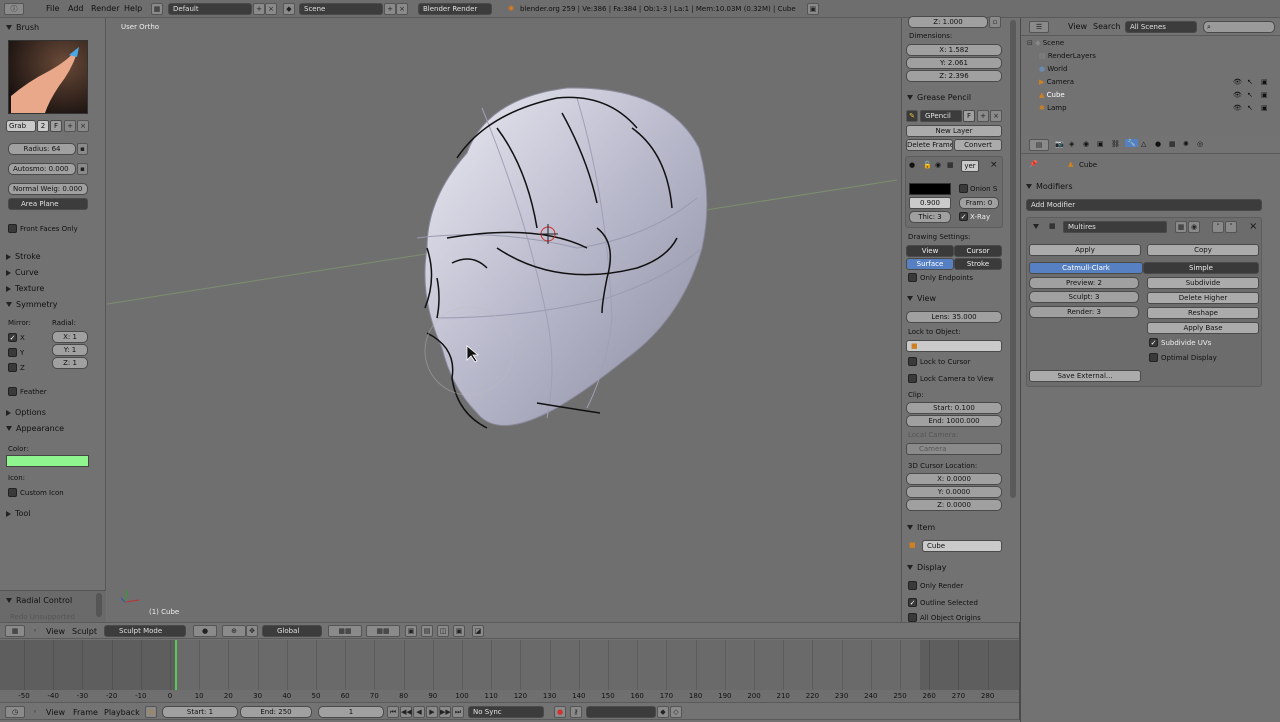  I want to click on appearance-panel-header: Appearance, so click(35, 428).